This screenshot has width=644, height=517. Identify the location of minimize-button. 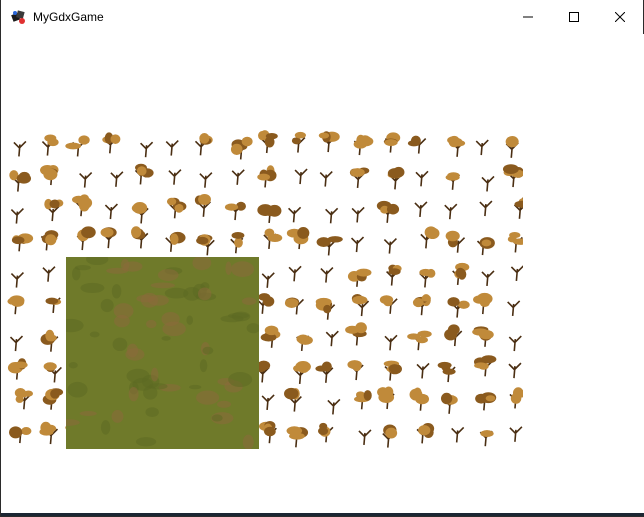
(528, 17).